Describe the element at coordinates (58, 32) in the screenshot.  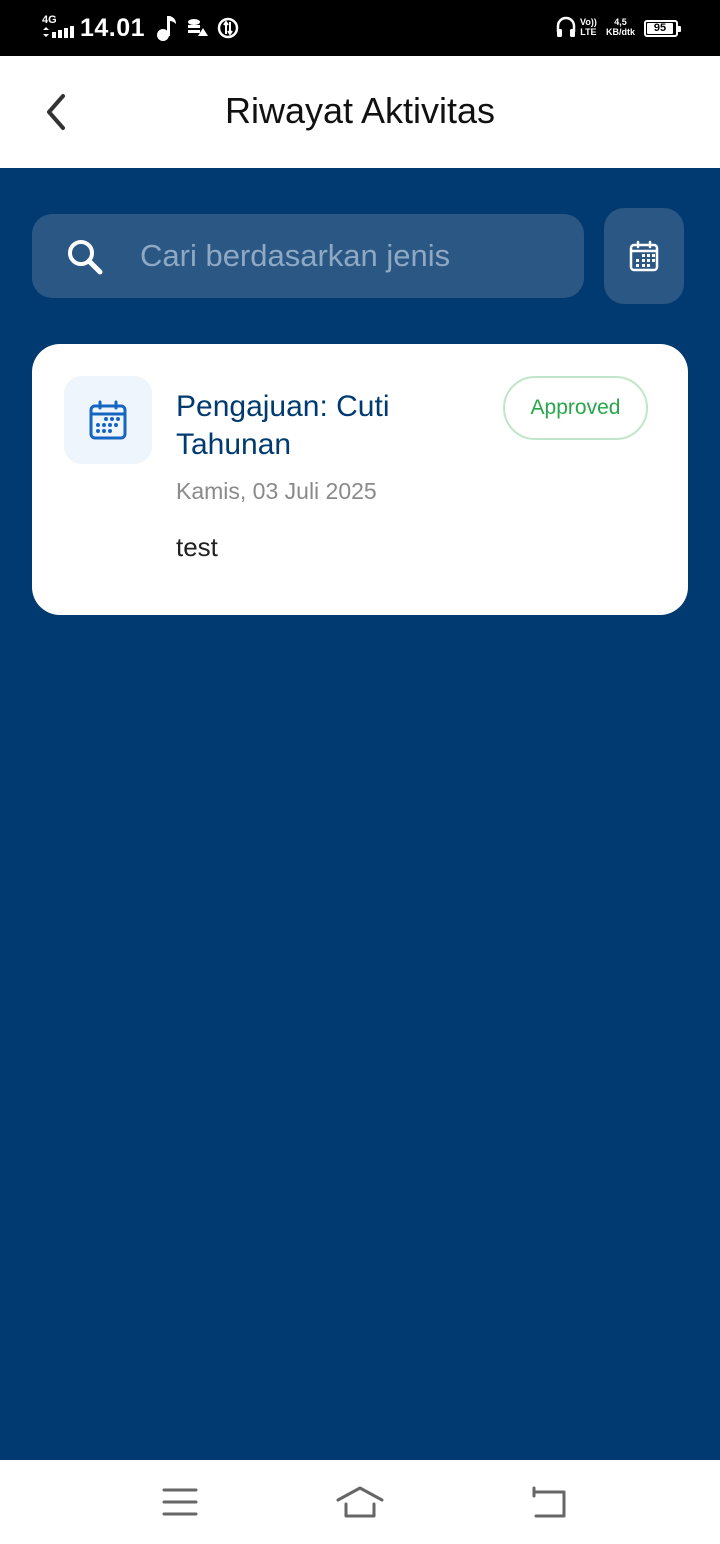
I see `signal-icon` at that location.